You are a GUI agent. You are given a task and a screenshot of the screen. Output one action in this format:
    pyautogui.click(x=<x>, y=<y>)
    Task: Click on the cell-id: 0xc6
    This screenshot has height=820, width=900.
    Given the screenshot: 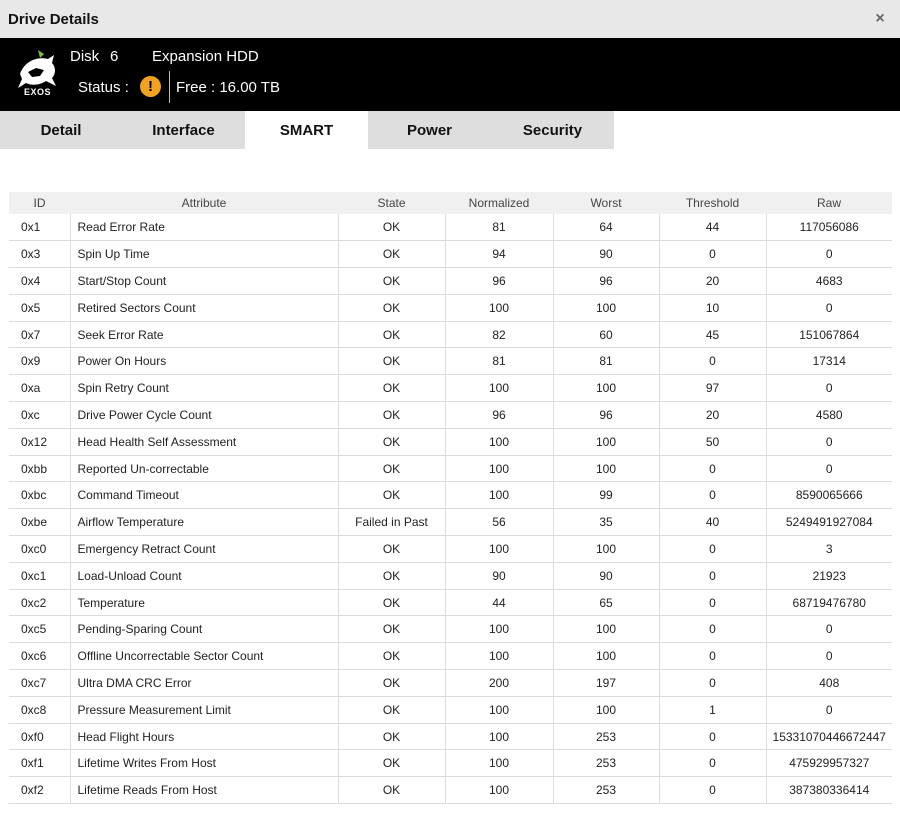 What is the action you would take?
    pyautogui.click(x=40, y=656)
    